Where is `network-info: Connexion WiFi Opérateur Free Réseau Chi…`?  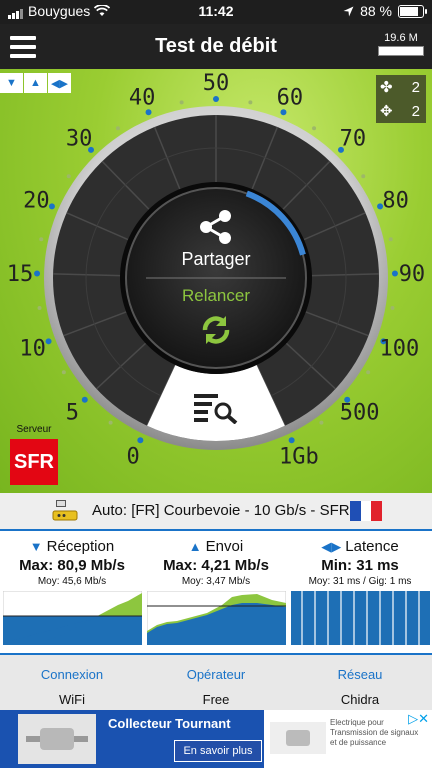 network-info: Connexion WiFi Opérateur Free Réseau Chi… is located at coordinates (216, 682).